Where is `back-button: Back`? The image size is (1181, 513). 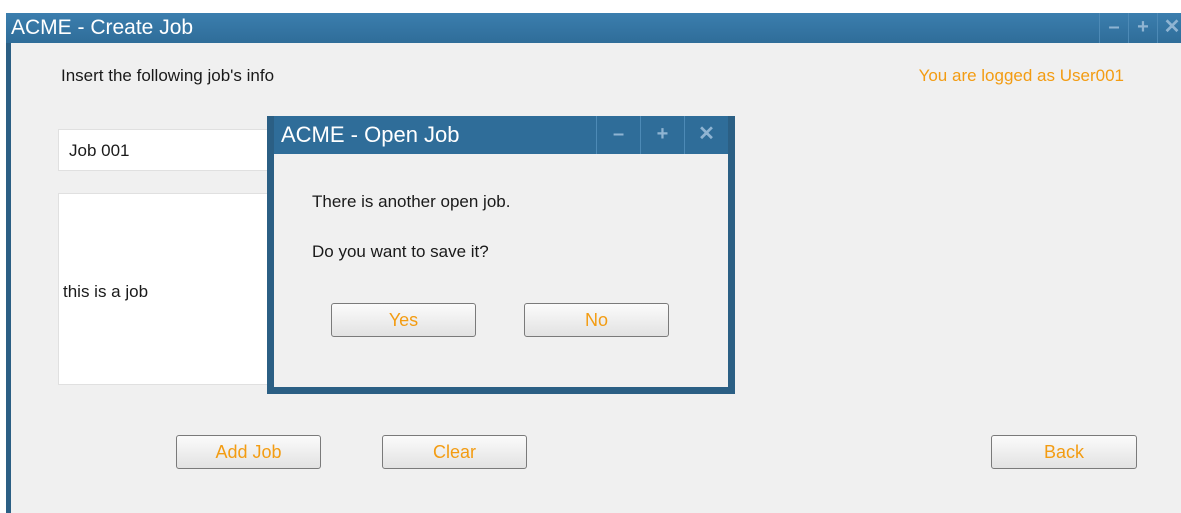 back-button: Back is located at coordinates (1064, 452).